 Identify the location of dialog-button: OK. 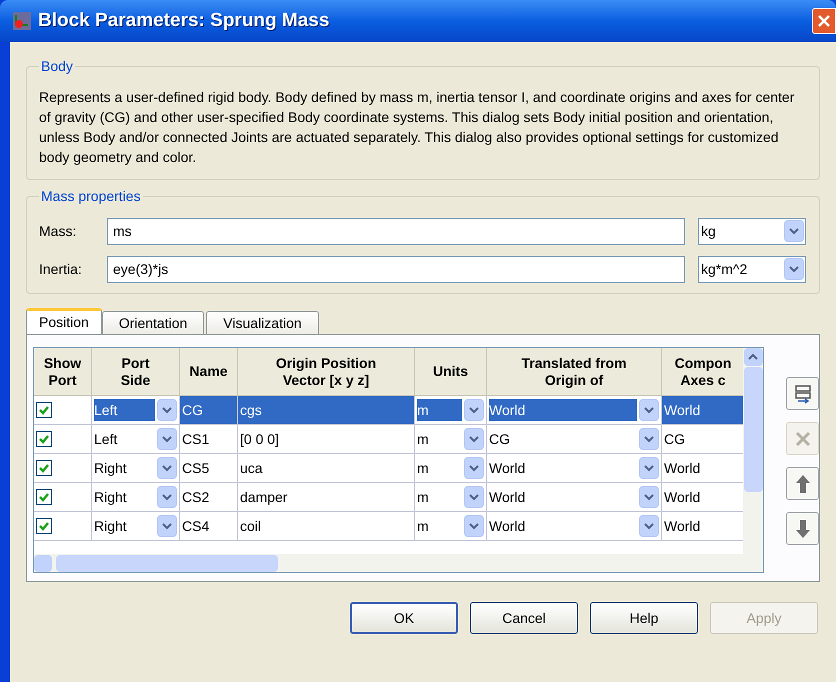
(404, 618).